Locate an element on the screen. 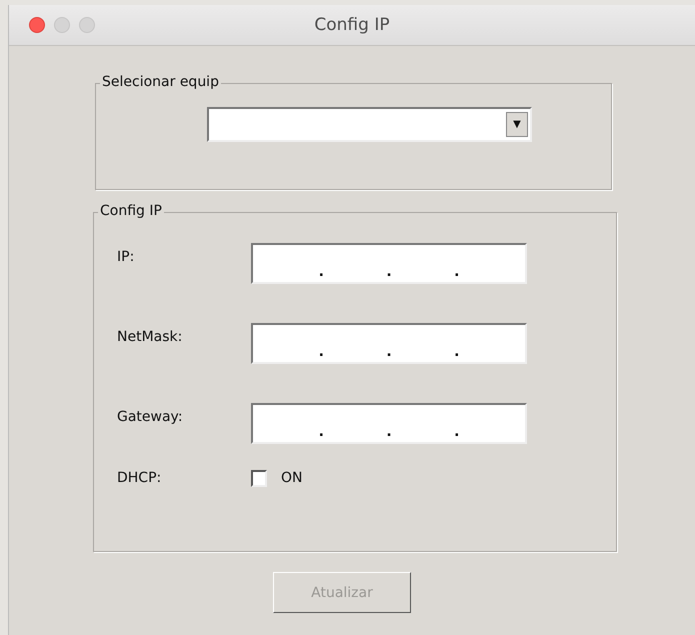 The height and width of the screenshot is (635, 695). checkbox is located at coordinates (259, 478).